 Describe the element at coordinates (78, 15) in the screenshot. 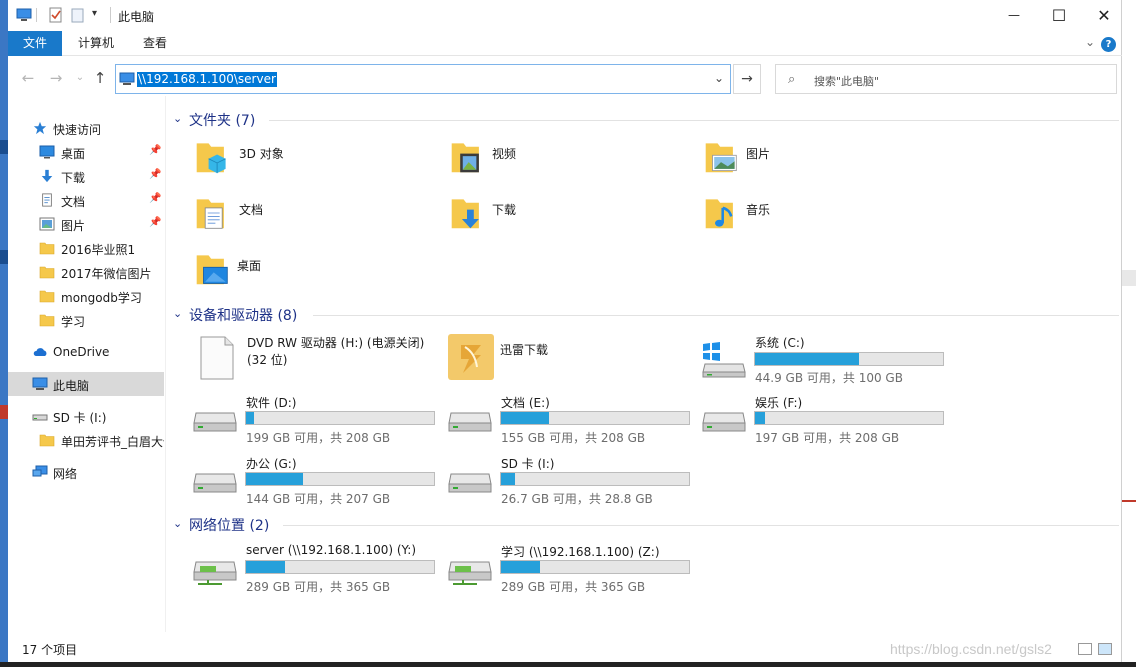

I see `new-folder-icon` at that location.